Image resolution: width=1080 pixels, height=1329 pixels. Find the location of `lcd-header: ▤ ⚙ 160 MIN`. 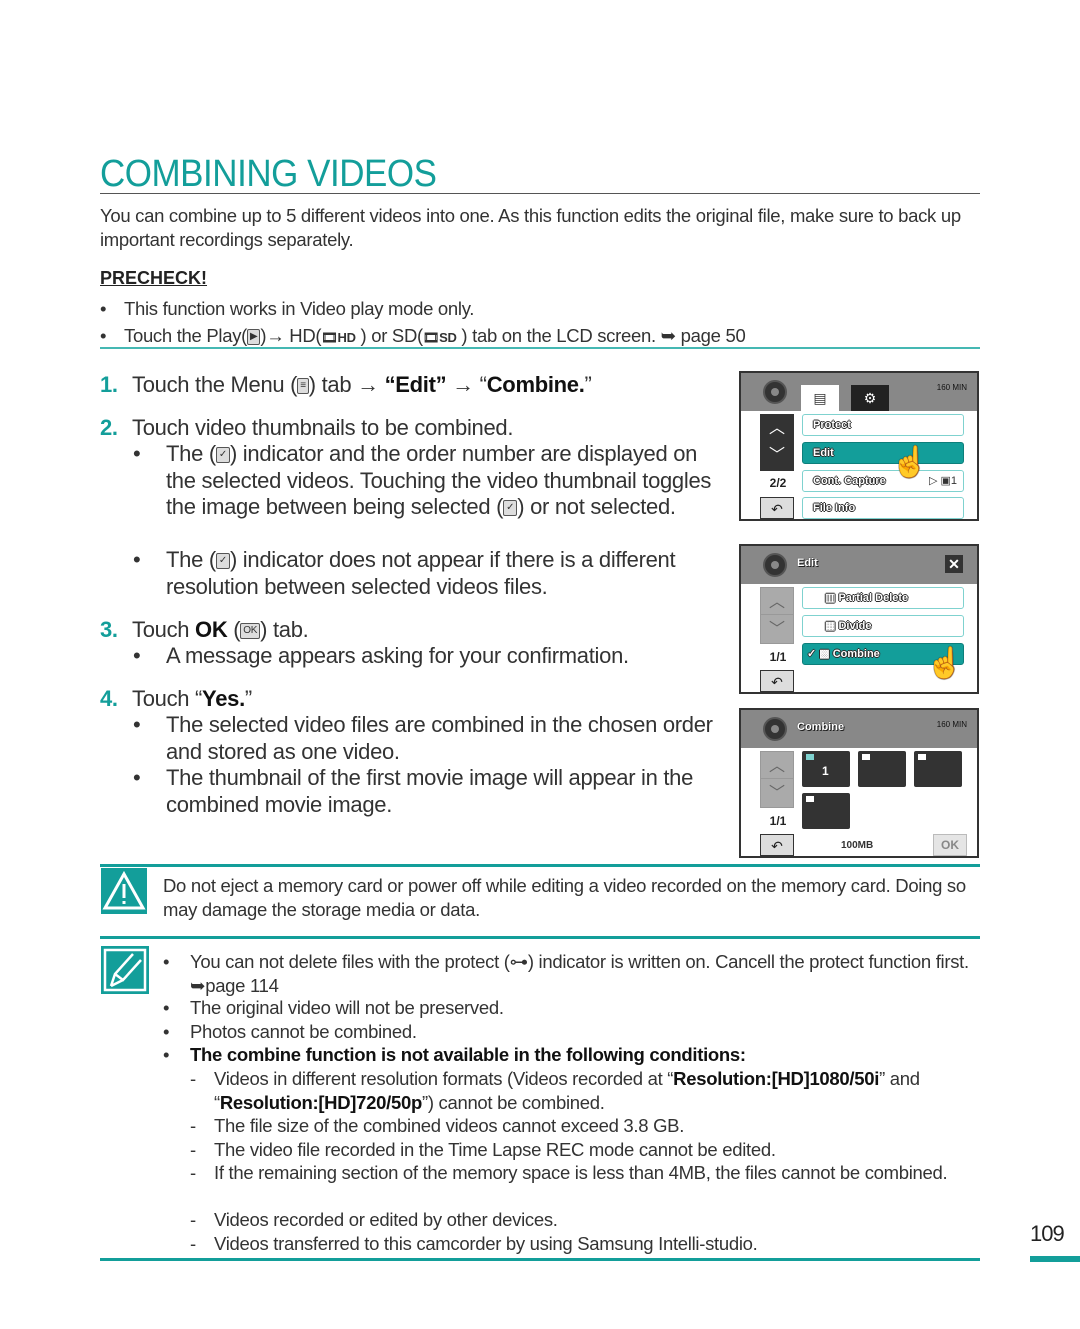

lcd-header: ▤ ⚙ 160 MIN is located at coordinates (859, 392).